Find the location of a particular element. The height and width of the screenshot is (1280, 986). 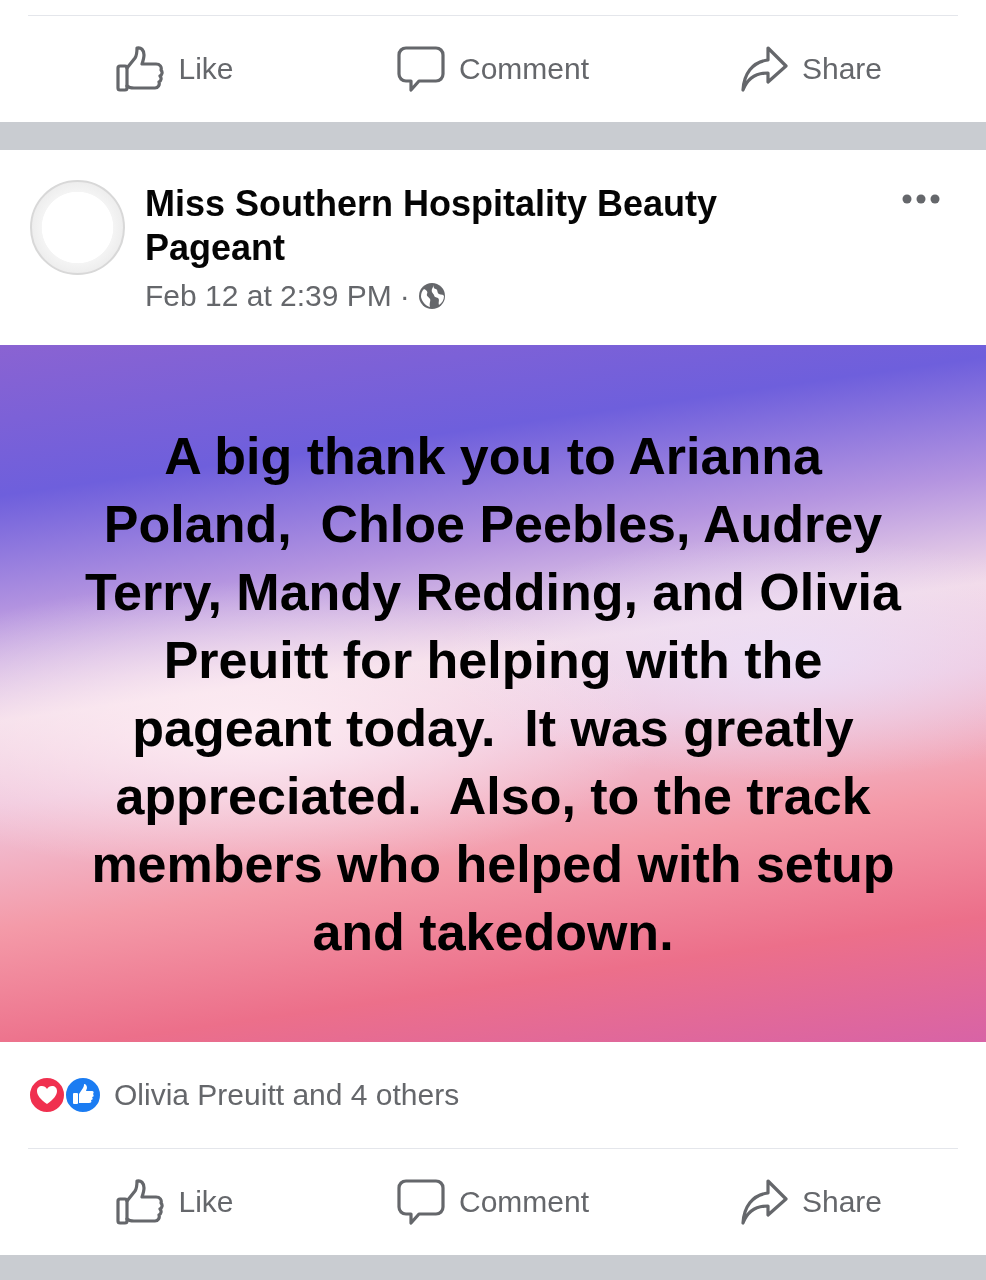

reaction-summary: Olivia Preuitt and 4 others is located at coordinates (287, 1095).